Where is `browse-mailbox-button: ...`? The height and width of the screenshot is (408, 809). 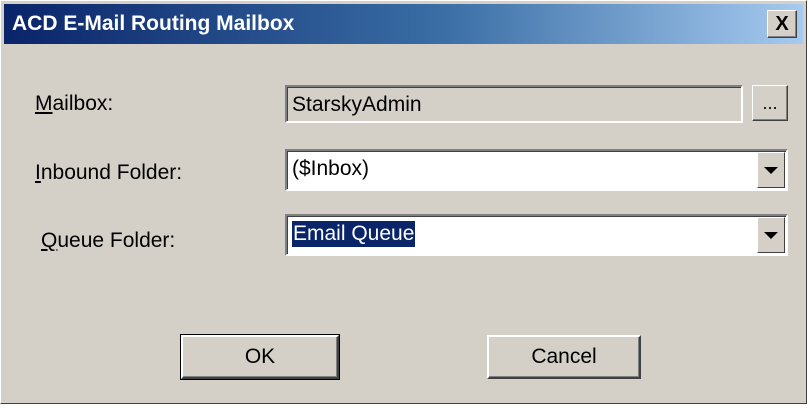
browse-mailbox-button: ... is located at coordinates (770, 103).